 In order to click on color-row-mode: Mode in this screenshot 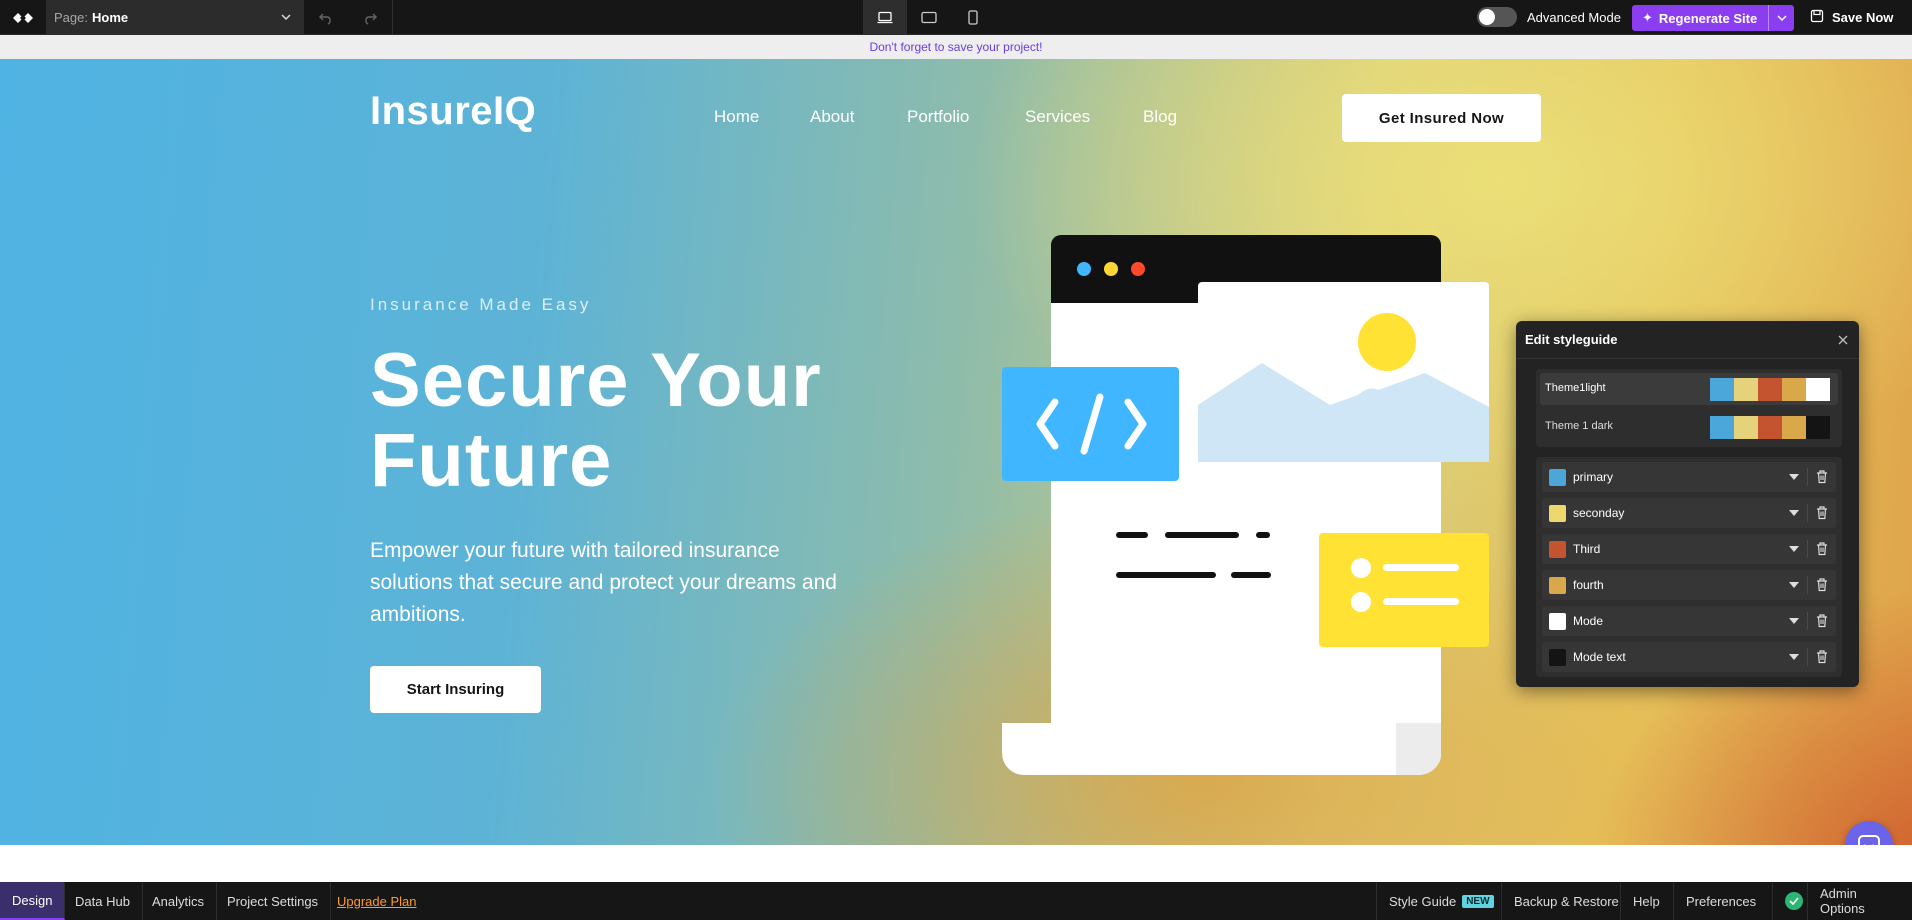, I will do `click(1689, 621)`.